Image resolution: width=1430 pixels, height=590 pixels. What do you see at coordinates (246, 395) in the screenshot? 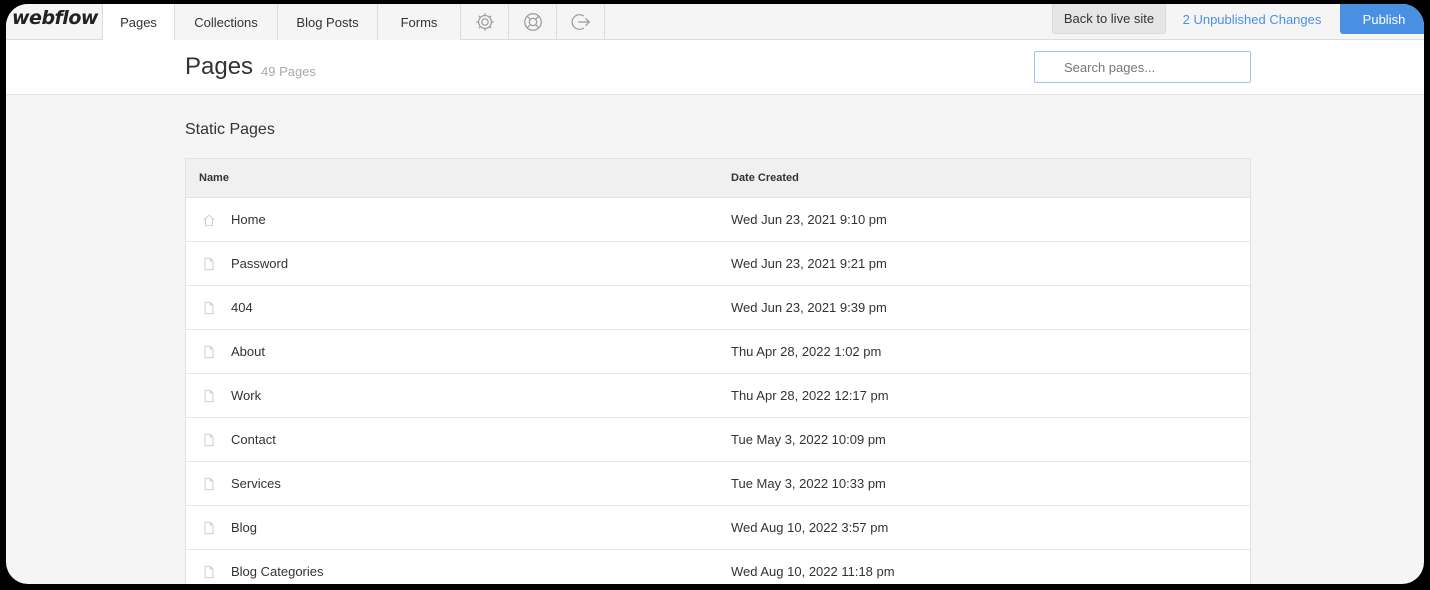
I see `row-name: Work` at bounding box center [246, 395].